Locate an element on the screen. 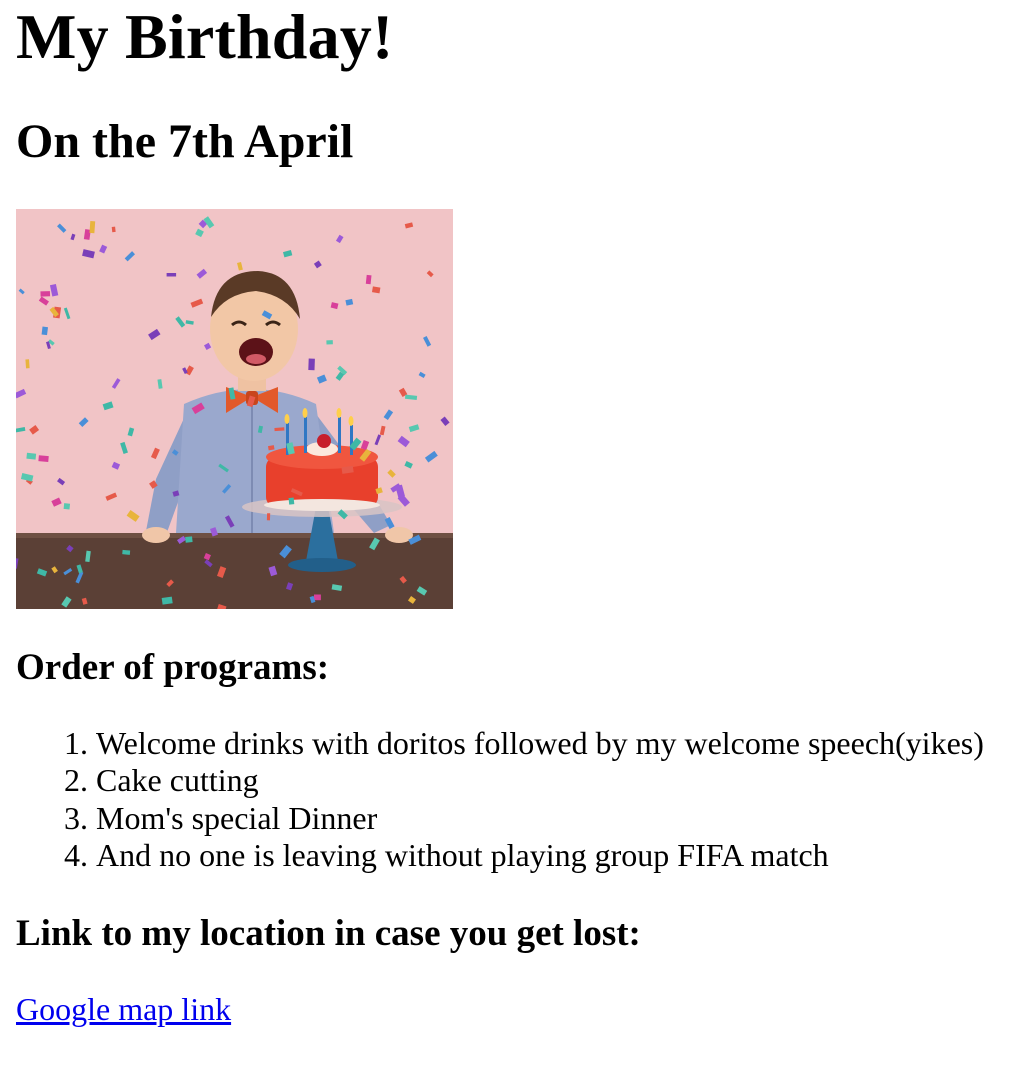  programs-heading: Order of programs: is located at coordinates (173, 667).